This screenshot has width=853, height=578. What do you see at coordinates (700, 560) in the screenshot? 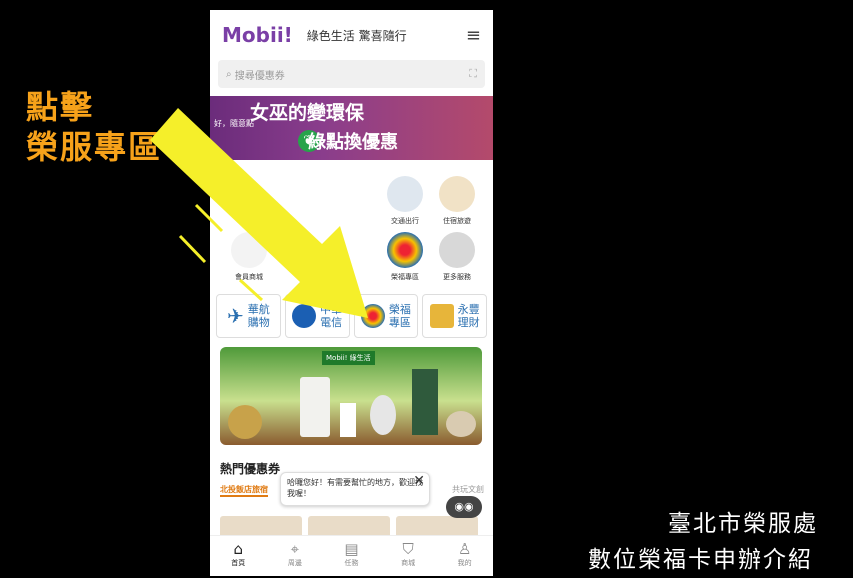
I see `caption-line-2: 數位榮福卡申辦介紹` at bounding box center [700, 560].